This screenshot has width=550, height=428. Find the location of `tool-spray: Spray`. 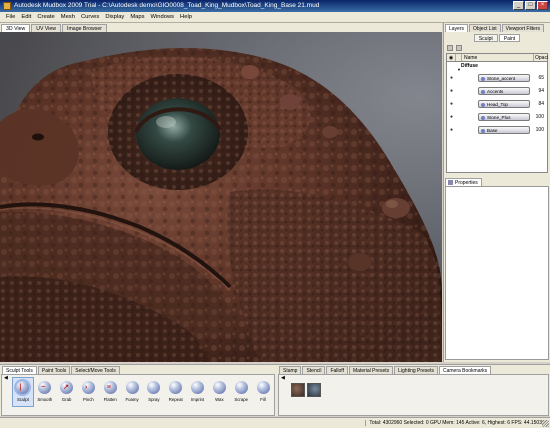

tool-spray: Spray is located at coordinates (154, 388).